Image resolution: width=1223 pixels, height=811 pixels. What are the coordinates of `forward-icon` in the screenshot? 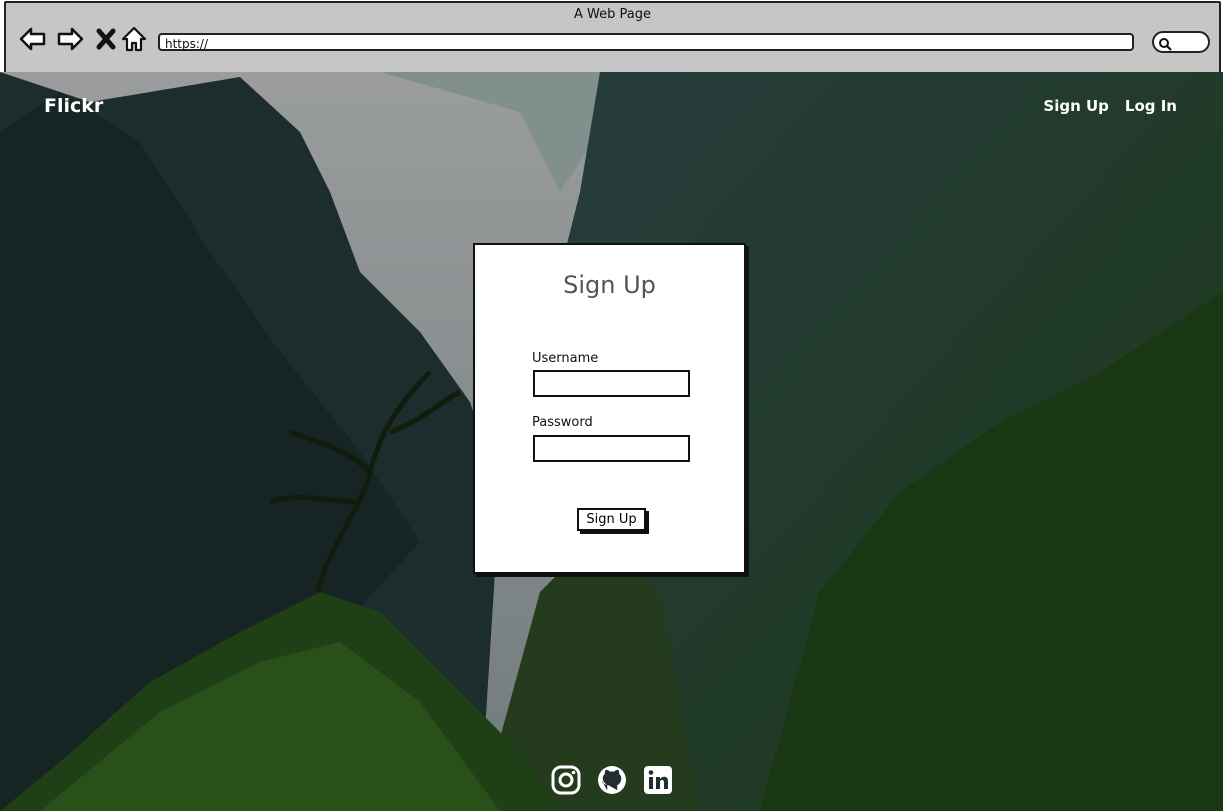 It's located at (70, 39).